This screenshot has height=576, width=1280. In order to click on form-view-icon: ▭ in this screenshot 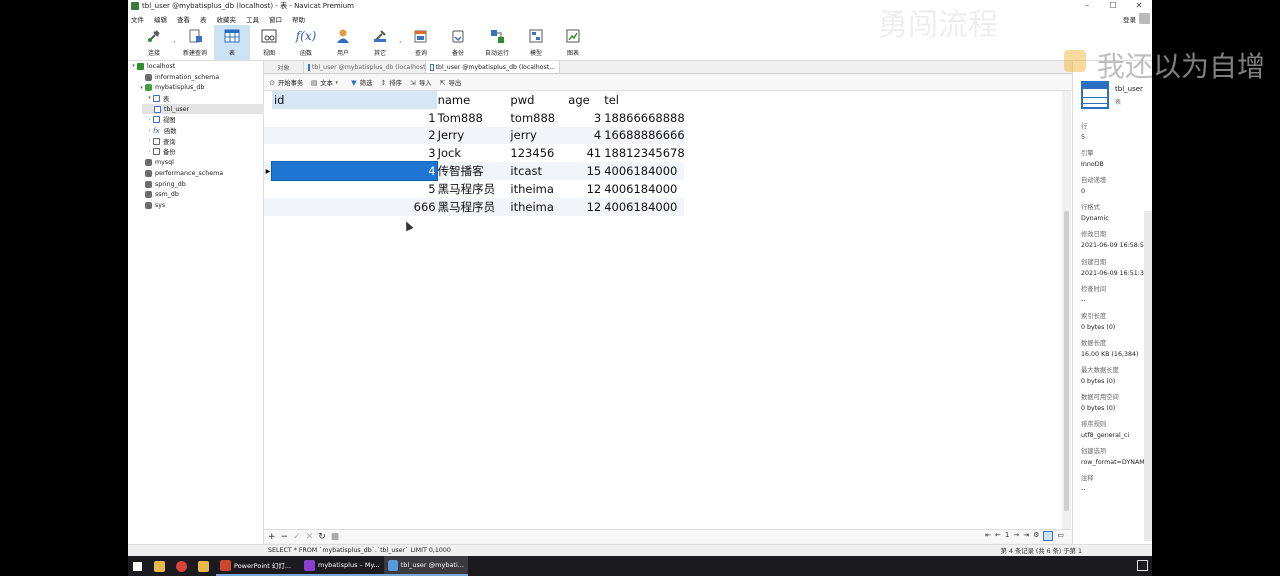, I will do `click(1060, 536)`.